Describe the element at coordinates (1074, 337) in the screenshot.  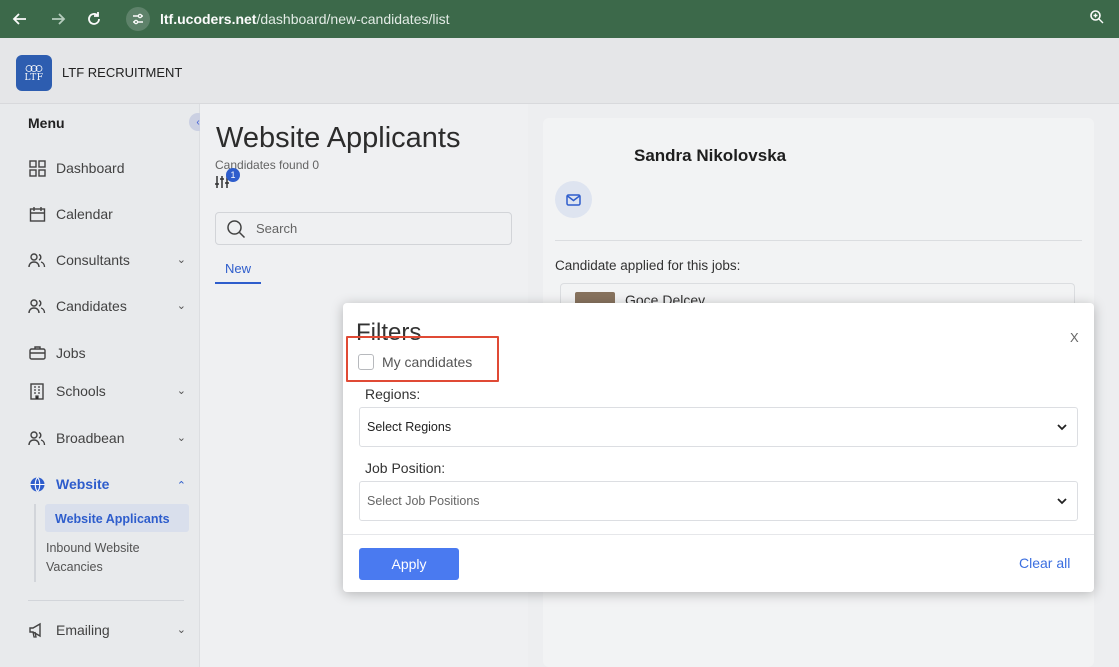
I see `close-modal-button: X` at that location.